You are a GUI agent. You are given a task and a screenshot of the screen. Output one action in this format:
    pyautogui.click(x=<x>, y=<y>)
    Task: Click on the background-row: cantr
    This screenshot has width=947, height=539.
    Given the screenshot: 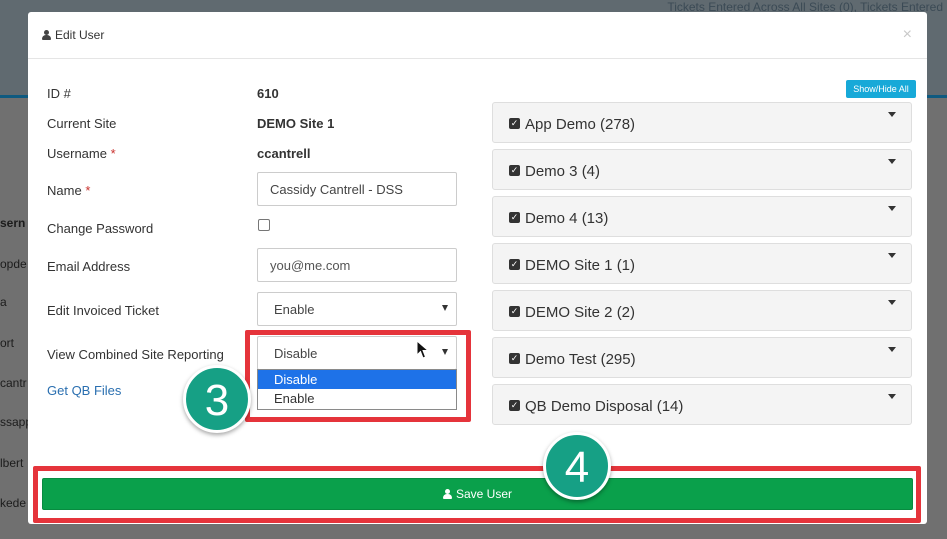 What is the action you would take?
    pyautogui.click(x=13, y=383)
    